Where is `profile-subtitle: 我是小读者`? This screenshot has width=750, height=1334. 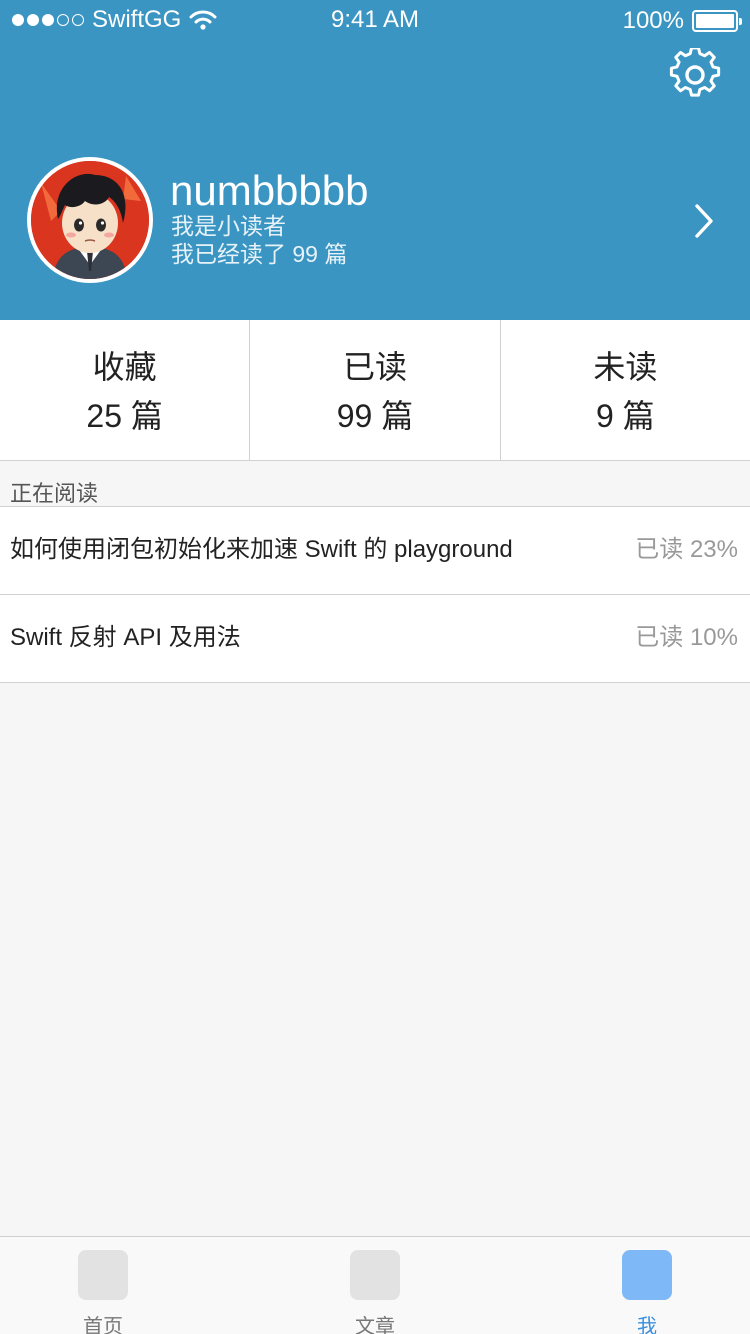
profile-subtitle: 我是小读者 is located at coordinates (228, 226).